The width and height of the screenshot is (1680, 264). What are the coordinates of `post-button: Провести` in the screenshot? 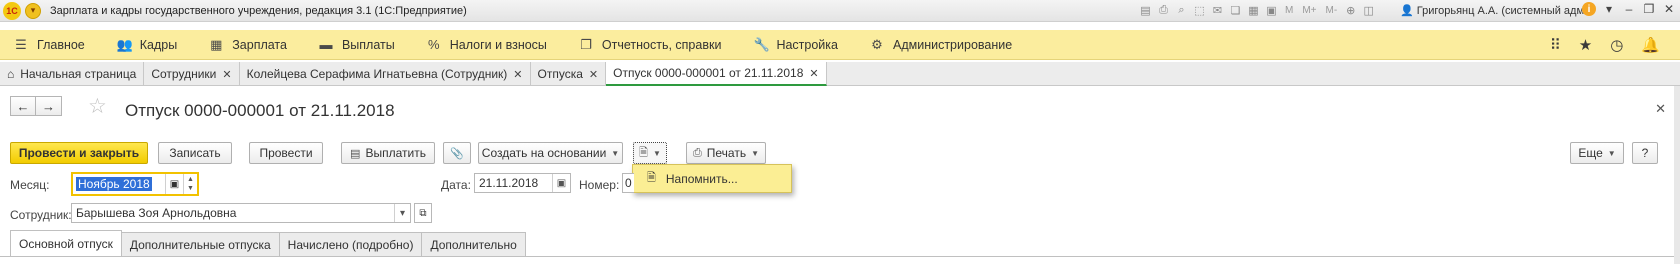 It's located at (286, 153).